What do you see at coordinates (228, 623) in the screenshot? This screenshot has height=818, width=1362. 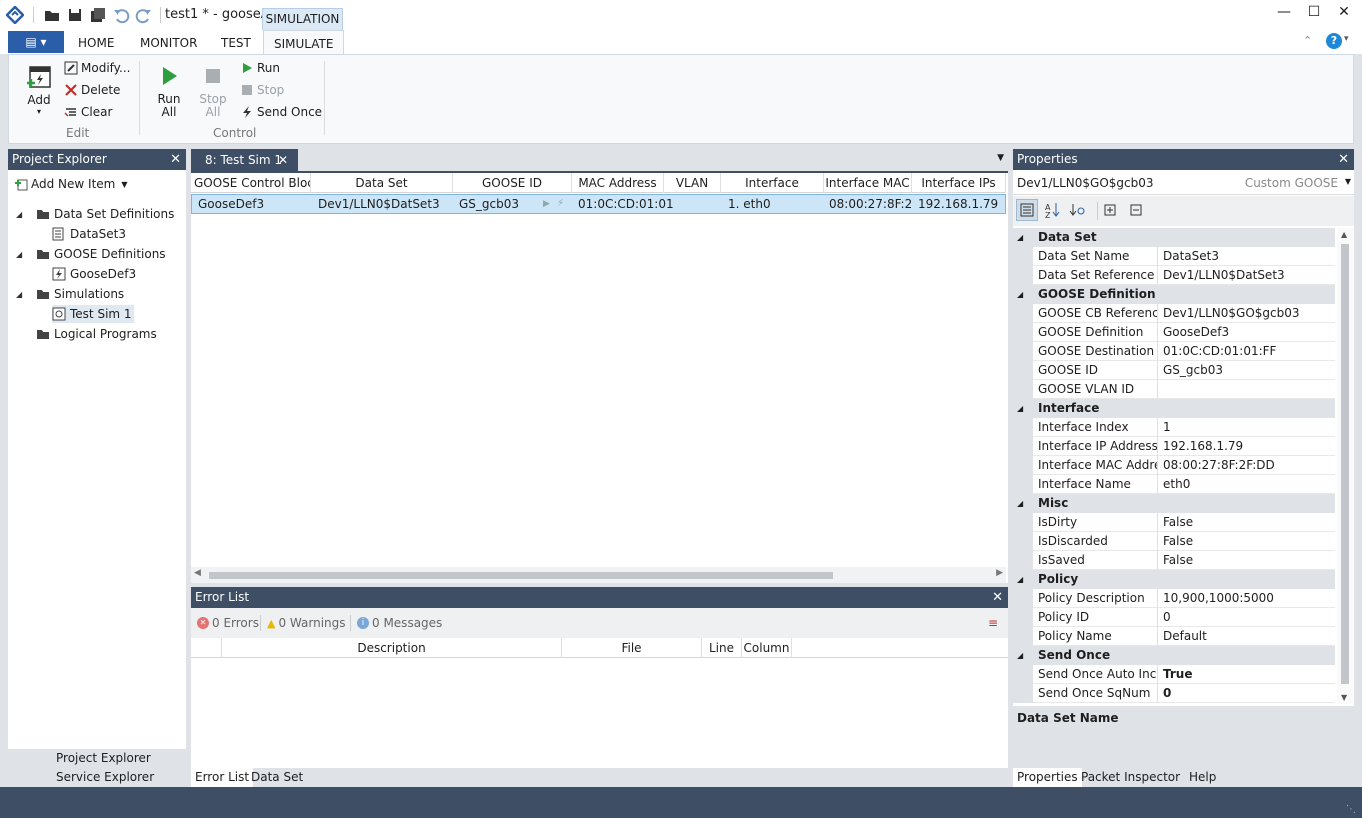 I see `errors-filter-button: ✕ 0 Errors` at bounding box center [228, 623].